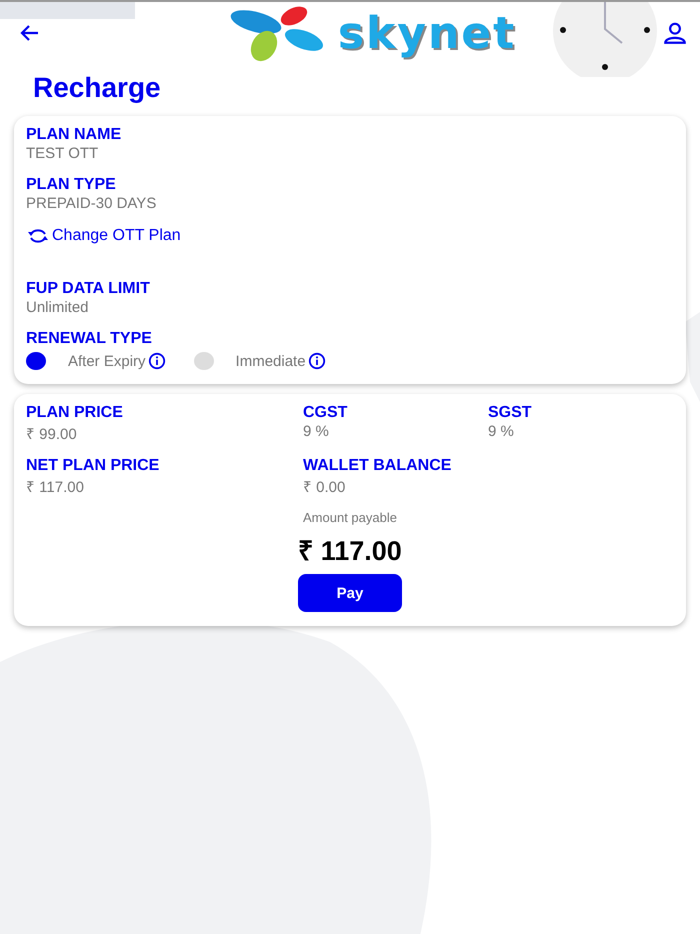  Describe the element at coordinates (63, 153) in the screenshot. I see `field-value: TEST OTT` at that location.